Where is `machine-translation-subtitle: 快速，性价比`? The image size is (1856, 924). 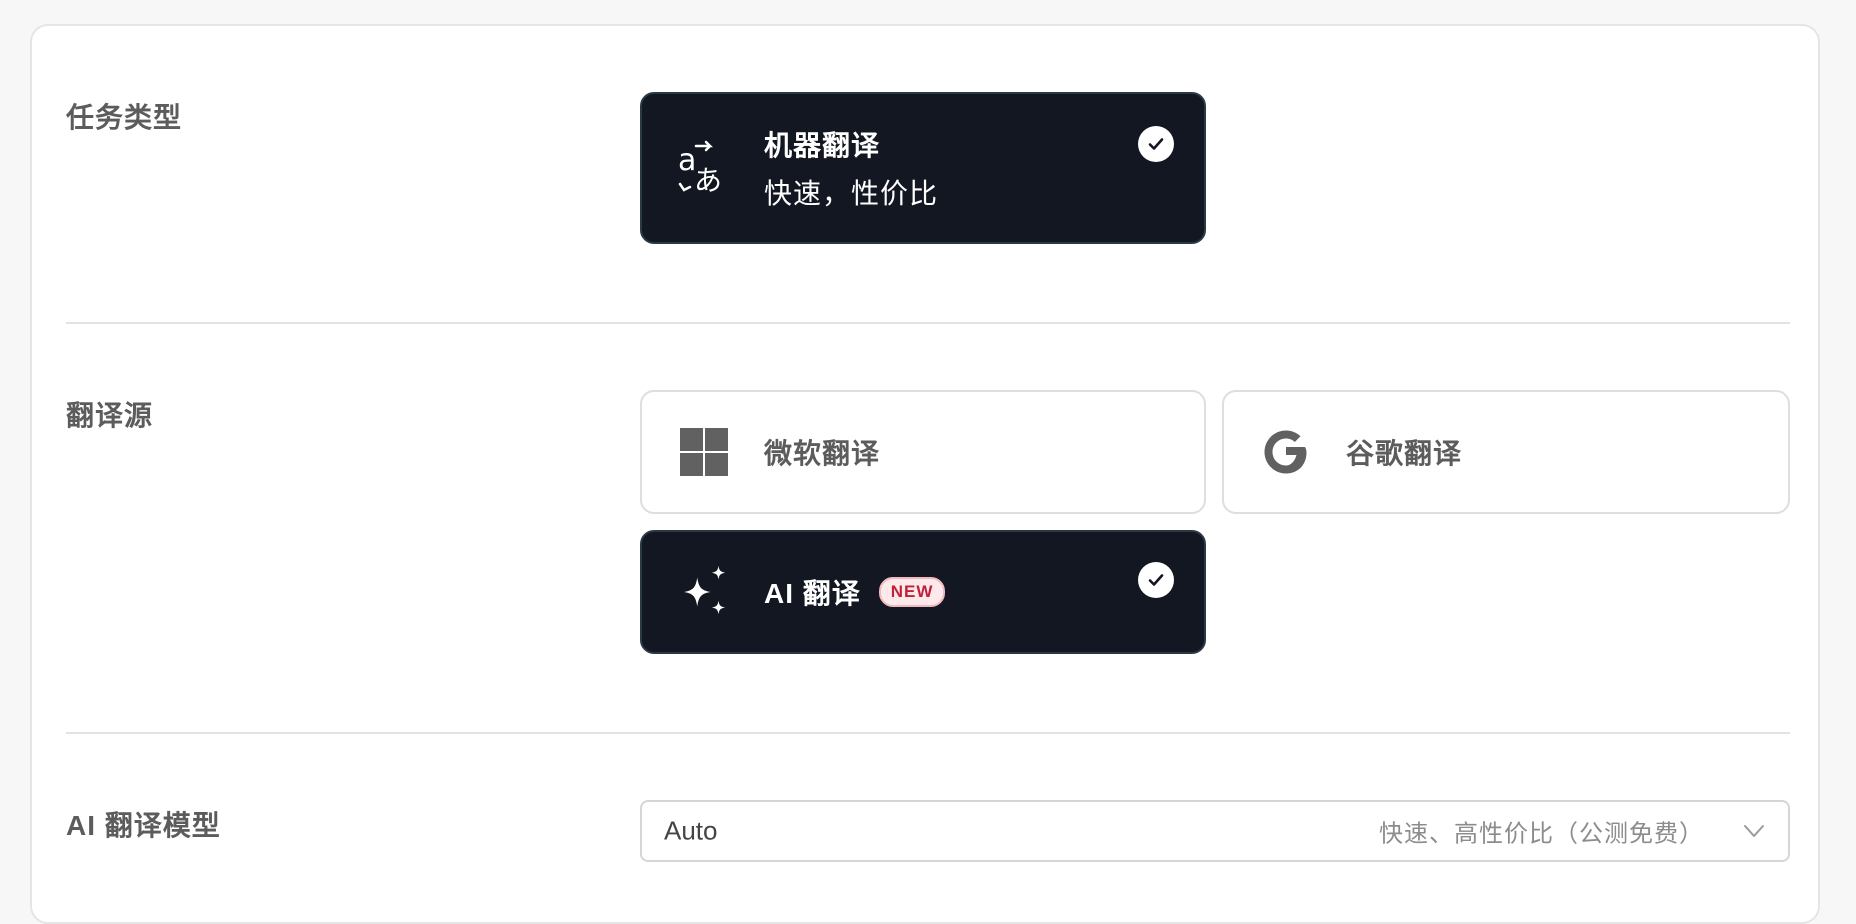
machine-translation-subtitle: 快速，性价比 is located at coordinates (851, 193).